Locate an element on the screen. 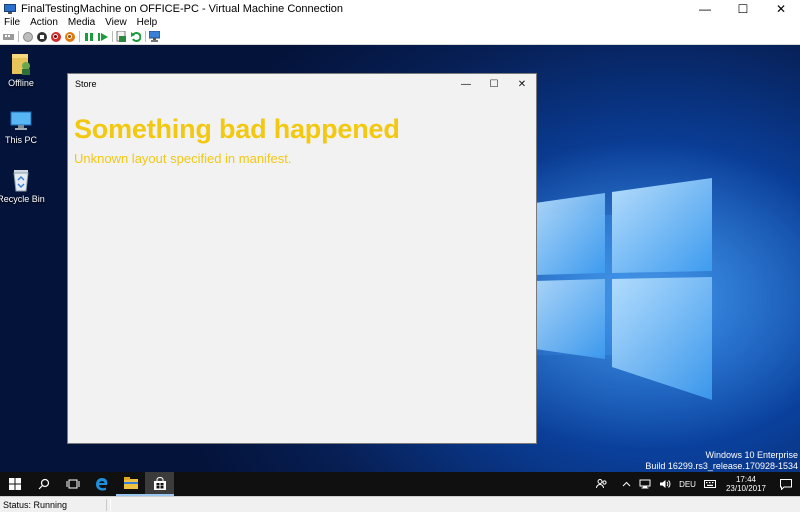 The height and width of the screenshot is (512, 800). clock-date: 23/10/2017 is located at coordinates (745, 488).